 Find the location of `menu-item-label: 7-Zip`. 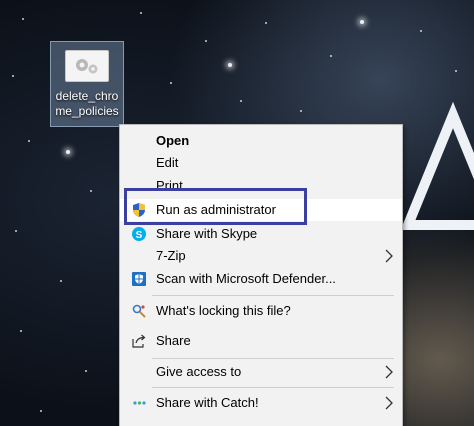

menu-item-label: 7-Zip is located at coordinates (171, 255).